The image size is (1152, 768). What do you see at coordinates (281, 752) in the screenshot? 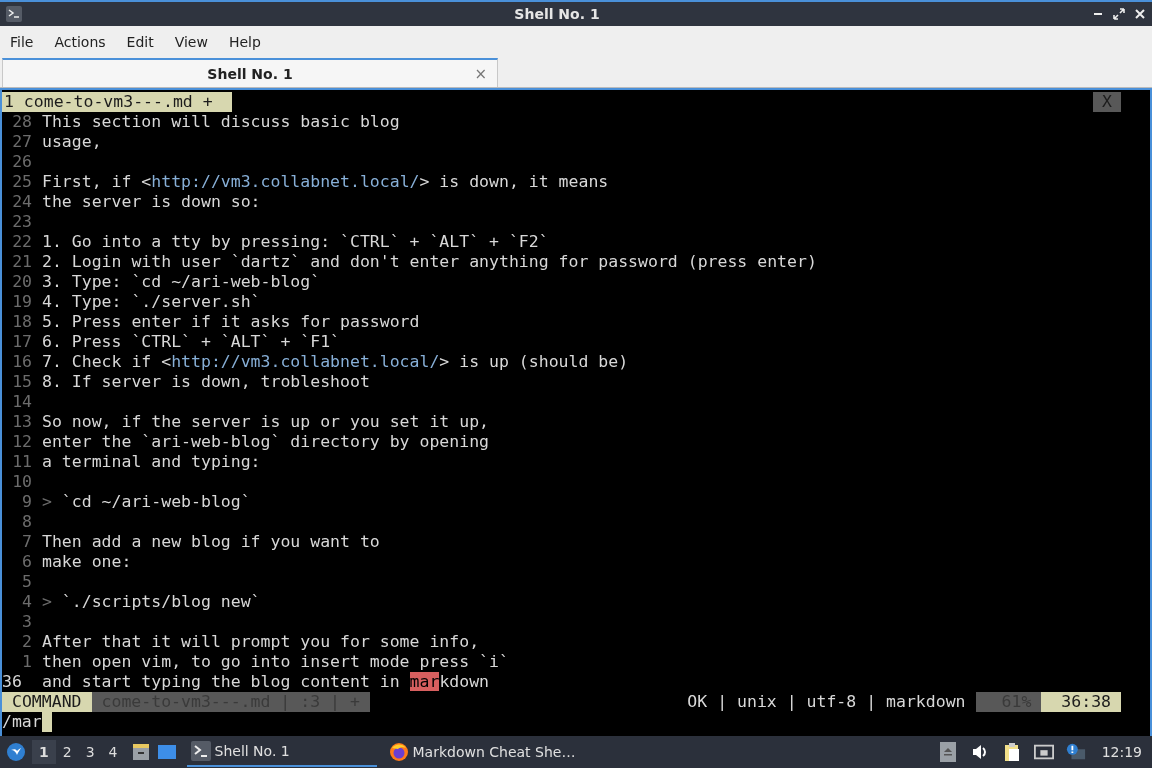
I see `taskbar-button: Shell No. 1` at bounding box center [281, 752].